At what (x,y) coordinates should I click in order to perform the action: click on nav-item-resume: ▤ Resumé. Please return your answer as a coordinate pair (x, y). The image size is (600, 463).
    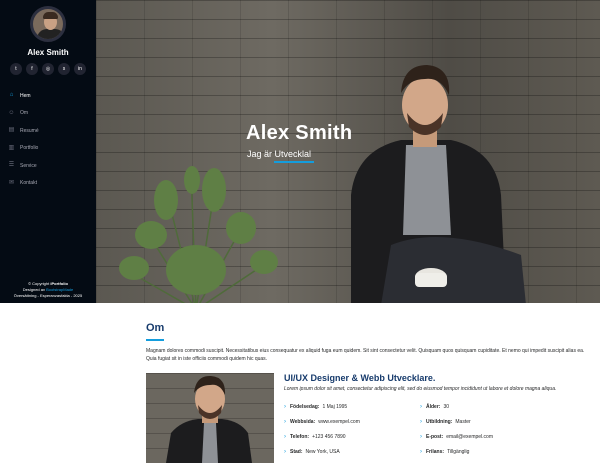
    Looking at the image, I should click on (52, 131).